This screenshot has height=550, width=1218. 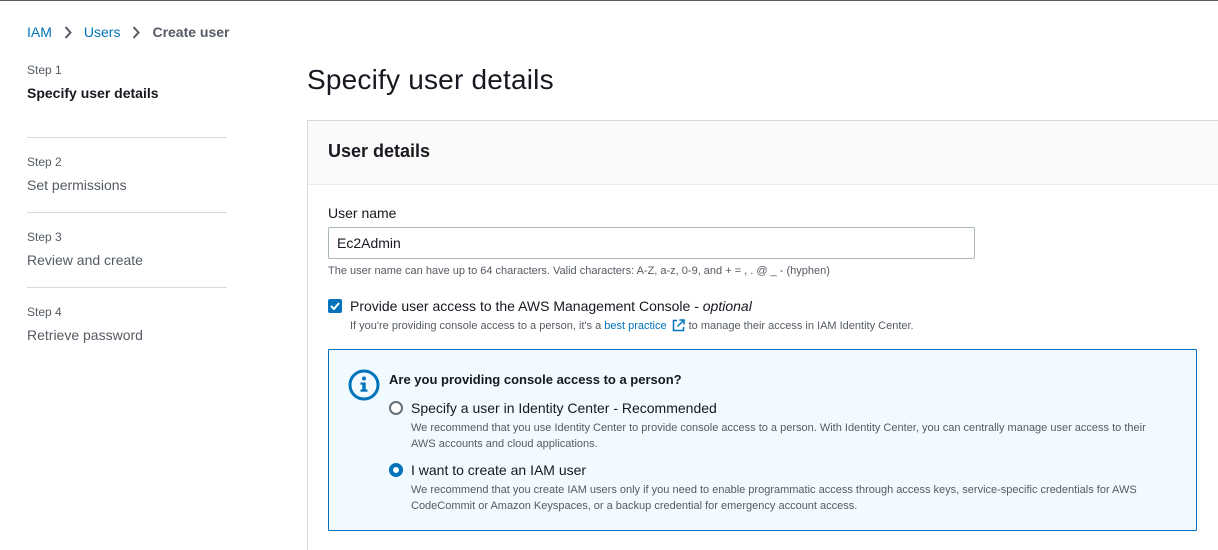 I want to click on panel-header: User details, so click(x=763, y=153).